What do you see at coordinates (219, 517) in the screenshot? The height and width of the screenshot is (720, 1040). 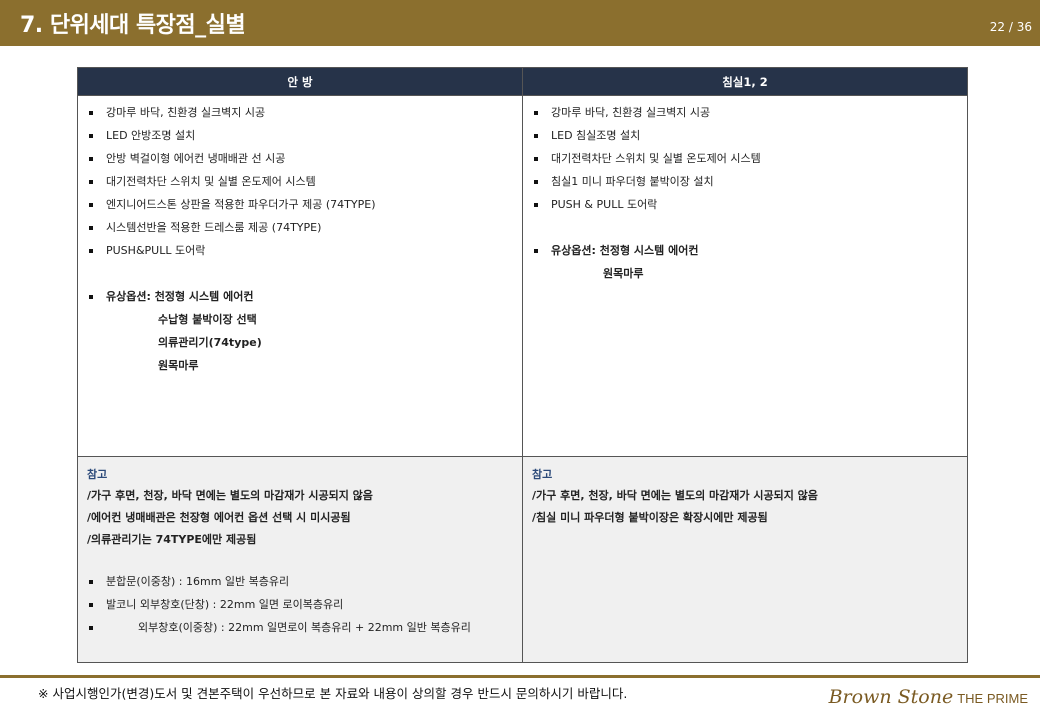 I see `note-line: /에어컨 냉매배관은 천장형 에어컨 옵션 선택 시 미시공됨` at bounding box center [219, 517].